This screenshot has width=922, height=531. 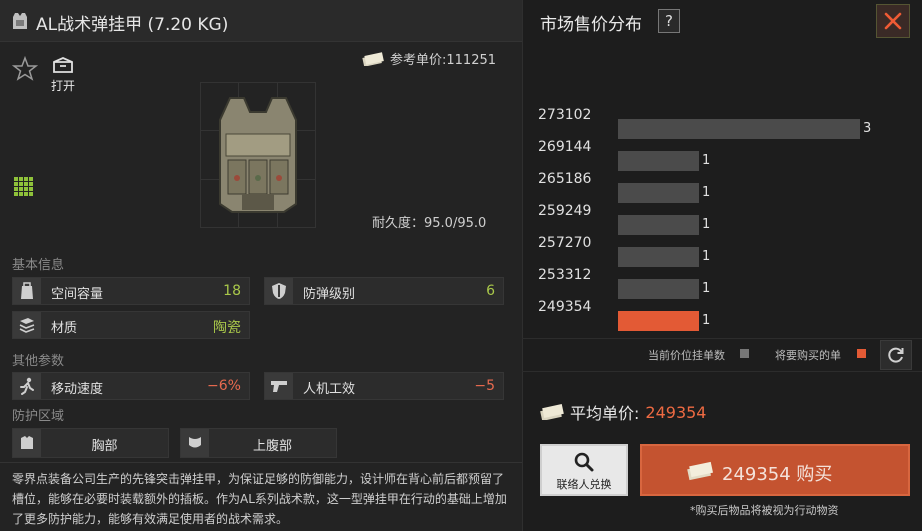 I want to click on stat-move-speed: 移动速度 −6%, so click(x=131, y=386).